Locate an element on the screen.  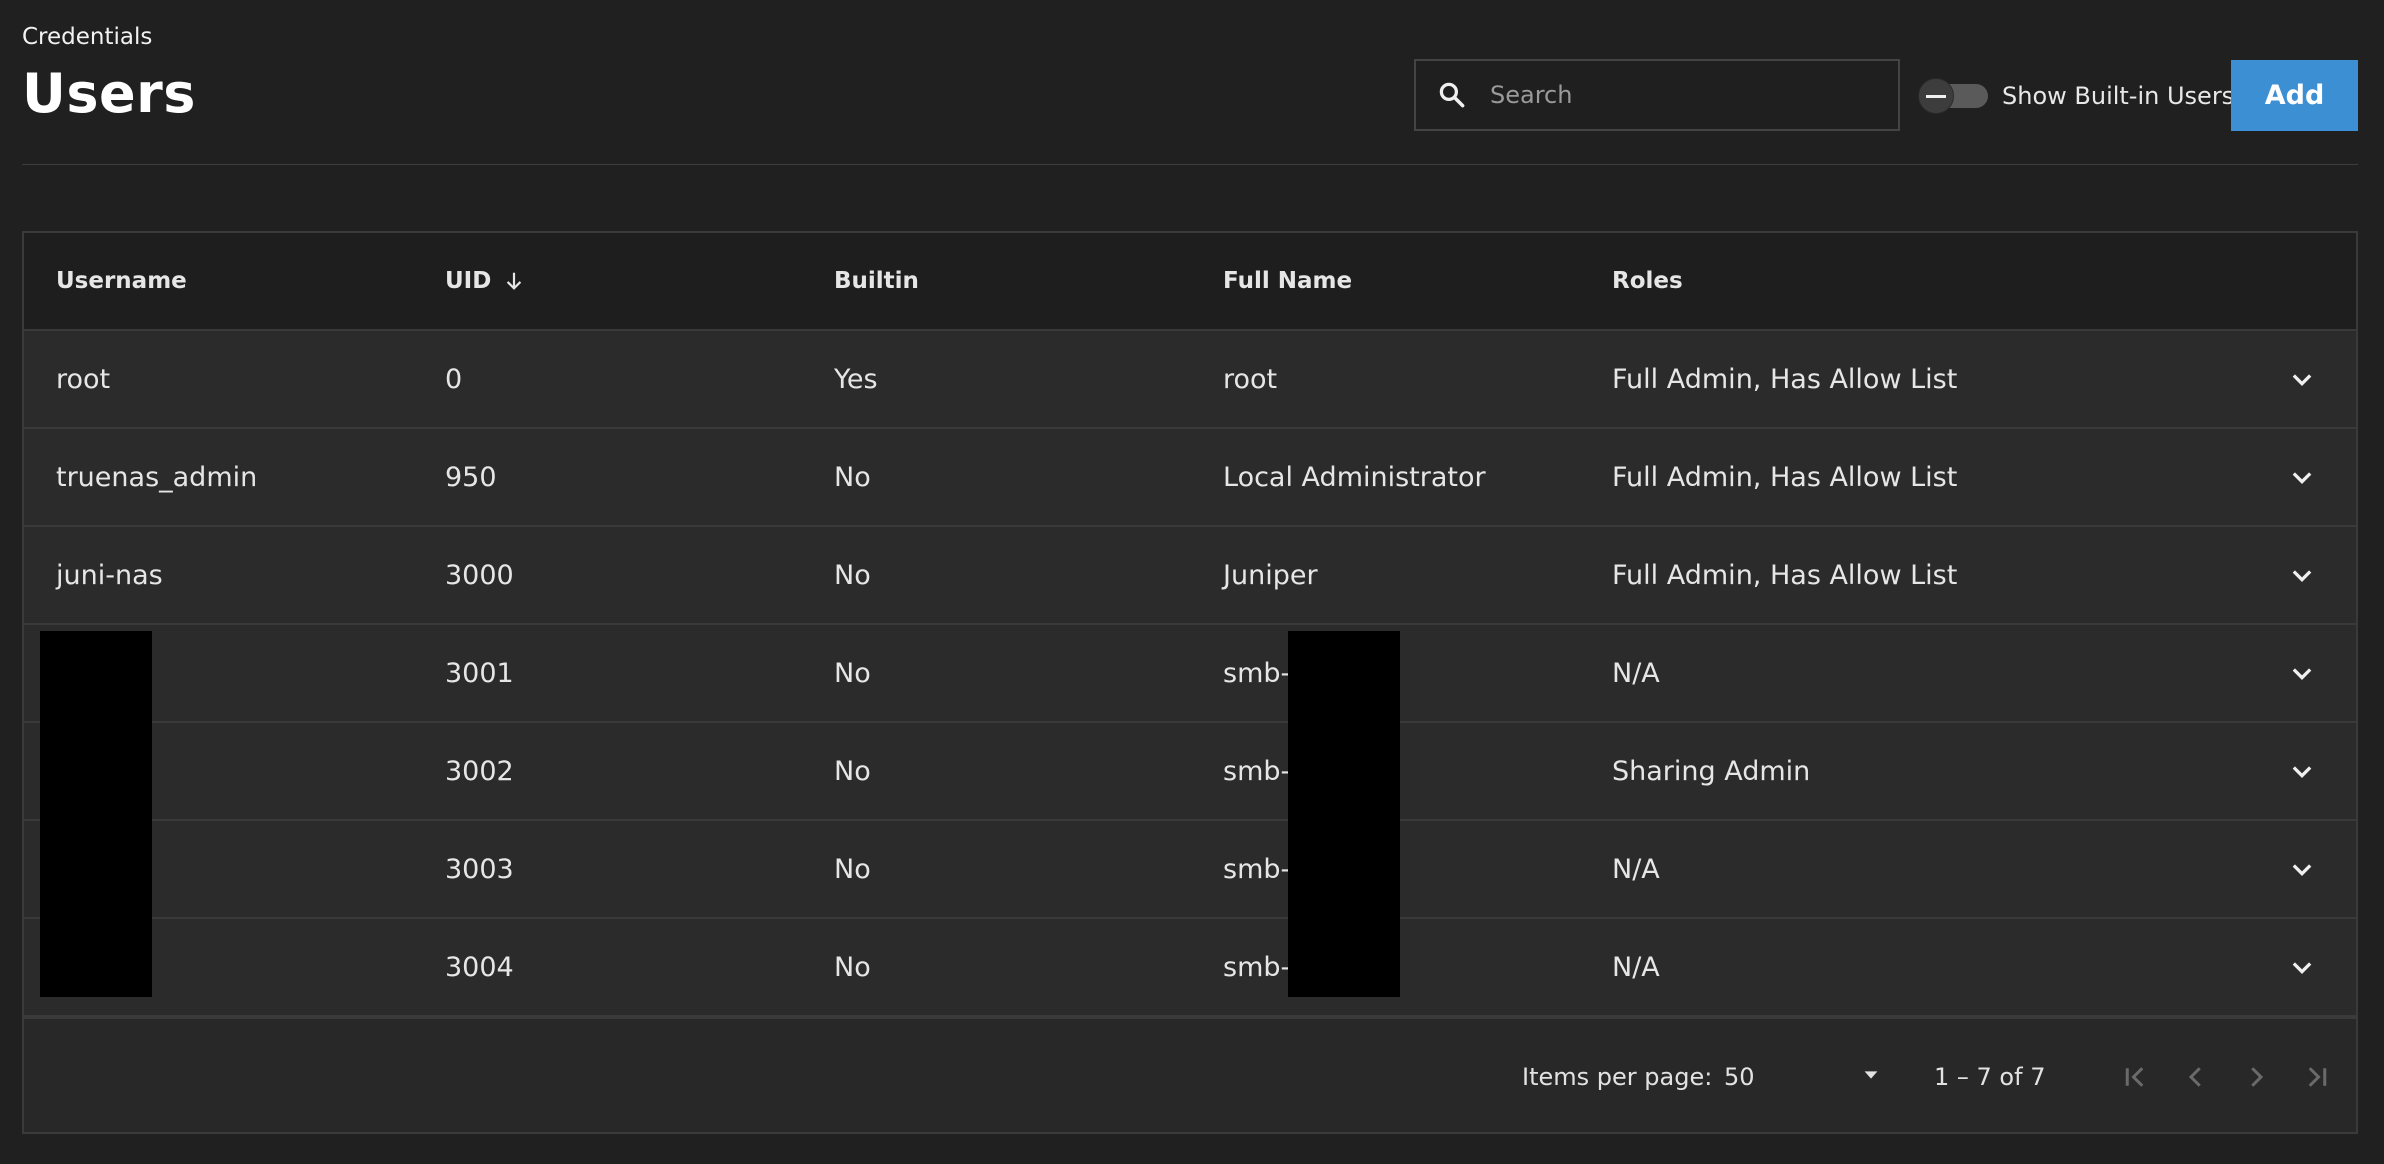
cell-roles: Sharing Admin is located at coordinates (1711, 771).